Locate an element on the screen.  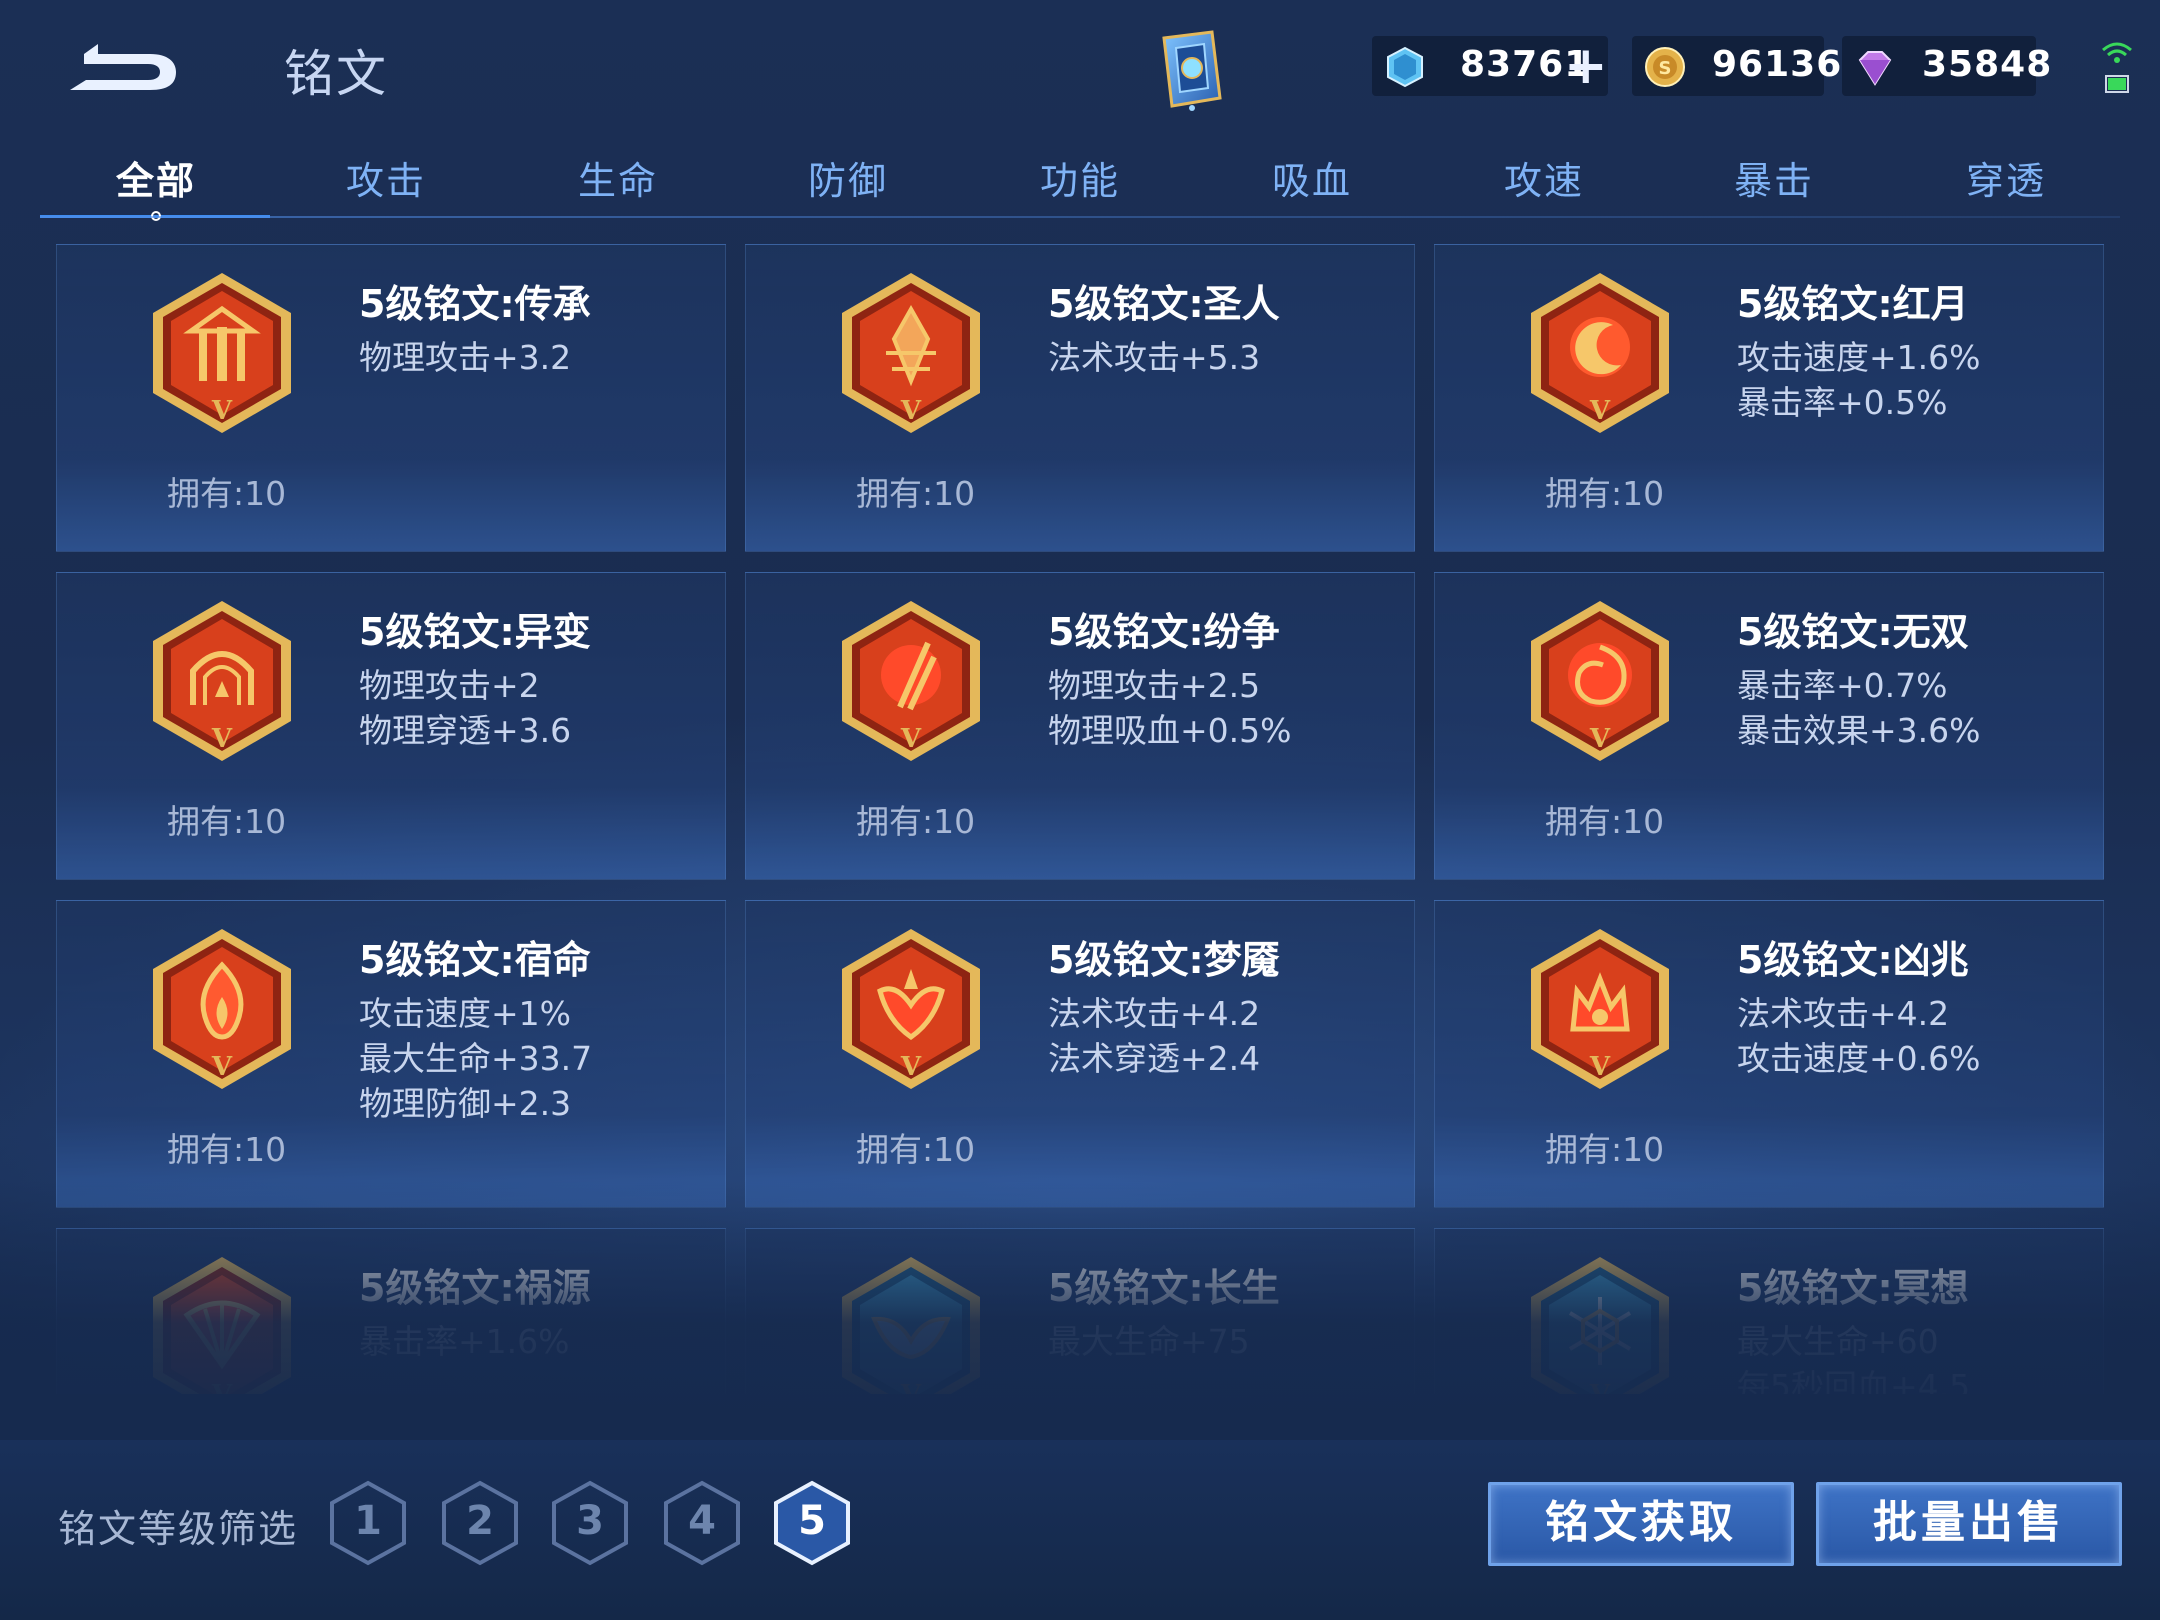
page-title: 铭文 is located at coordinates (336, 74).